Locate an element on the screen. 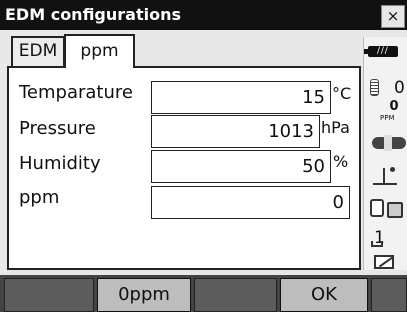 This screenshot has width=407, height=312. pressure-unit: hPa is located at coordinates (335, 127).